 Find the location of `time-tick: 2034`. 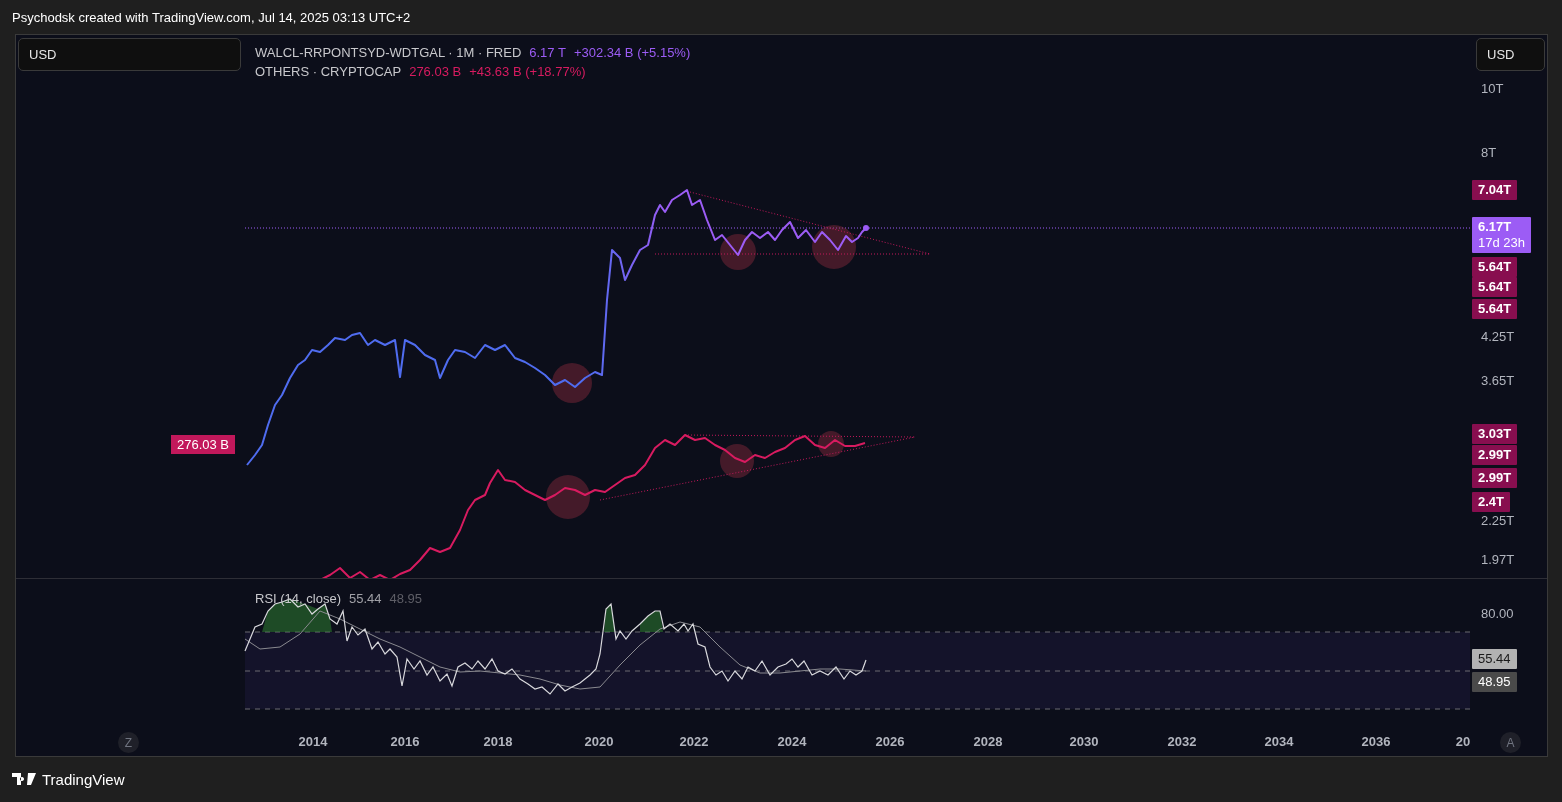

time-tick: 2034 is located at coordinates (1279, 742).